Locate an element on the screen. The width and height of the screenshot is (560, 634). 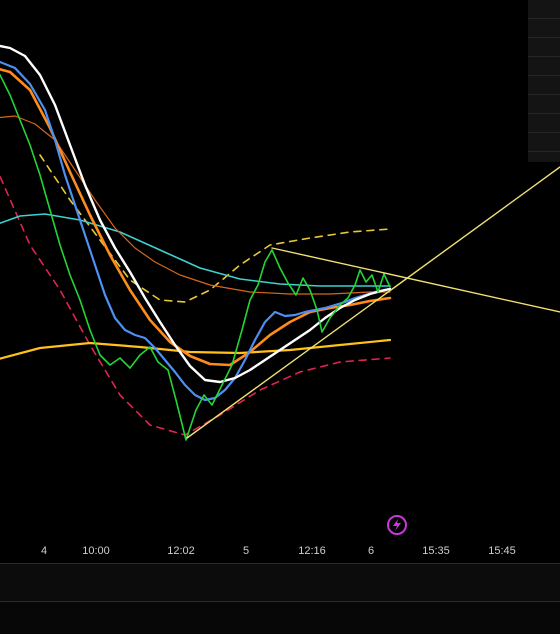
x-tick-label: 5 is located at coordinates (246, 551).